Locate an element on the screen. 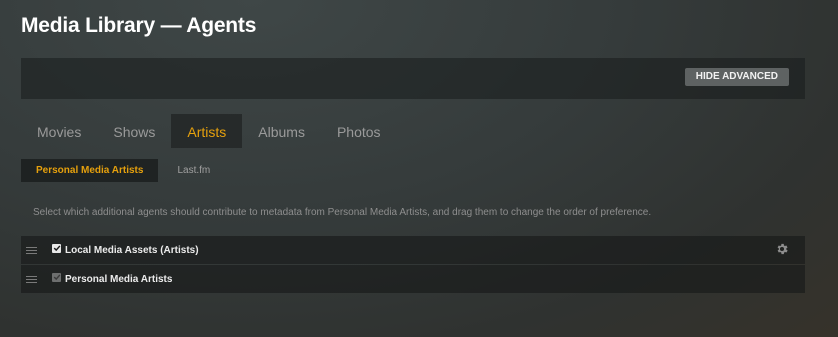 The image size is (838, 337). library-tabs: Movies Shows Artists Albums Photos is located at coordinates (209, 131).